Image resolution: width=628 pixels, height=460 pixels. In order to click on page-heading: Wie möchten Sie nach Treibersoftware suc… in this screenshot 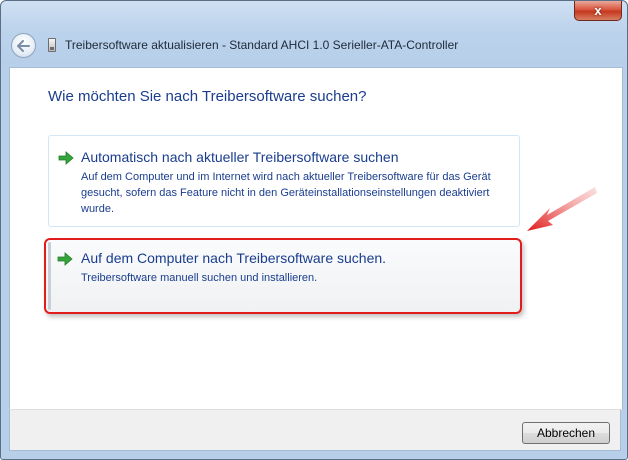, I will do `click(207, 96)`.